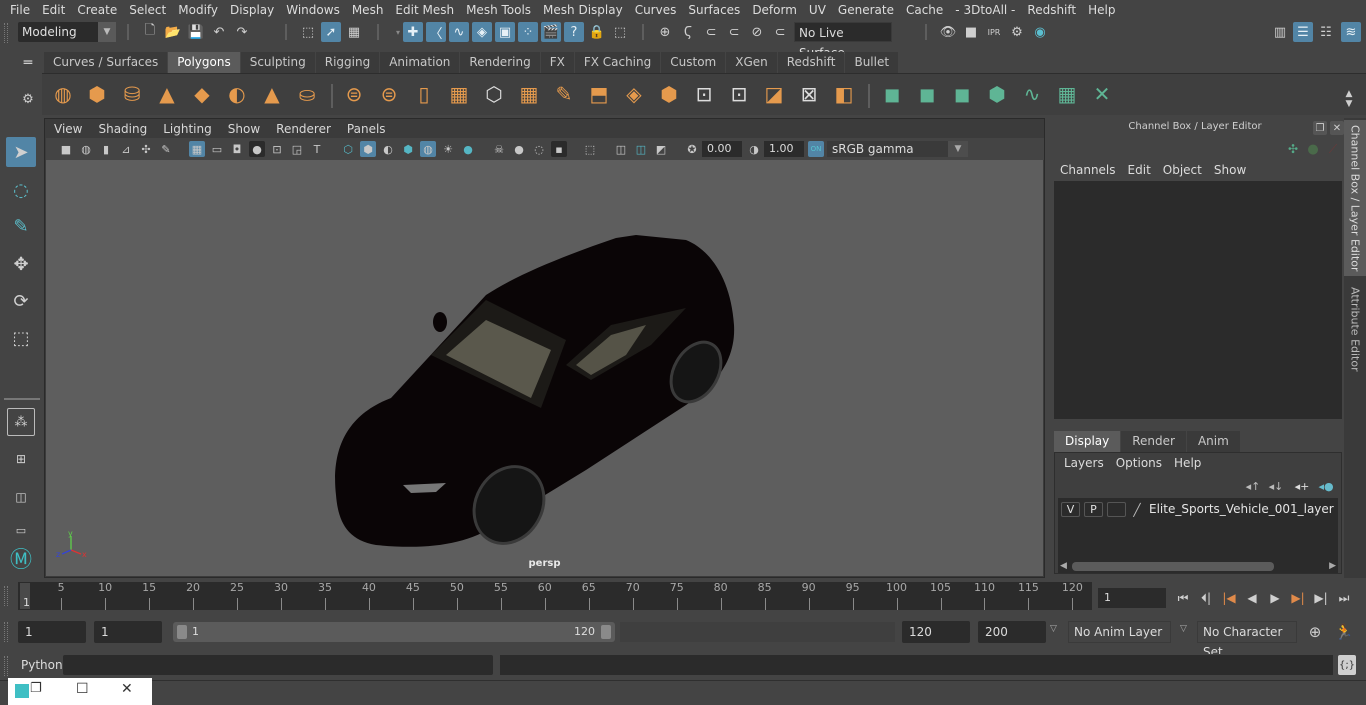 The image size is (1366, 705). Describe the element at coordinates (1313, 149) in the screenshot. I see `speed-icon: ●` at that location.